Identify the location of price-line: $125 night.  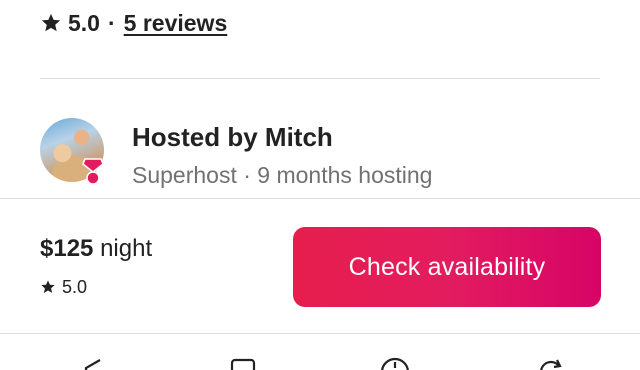
(96, 249).